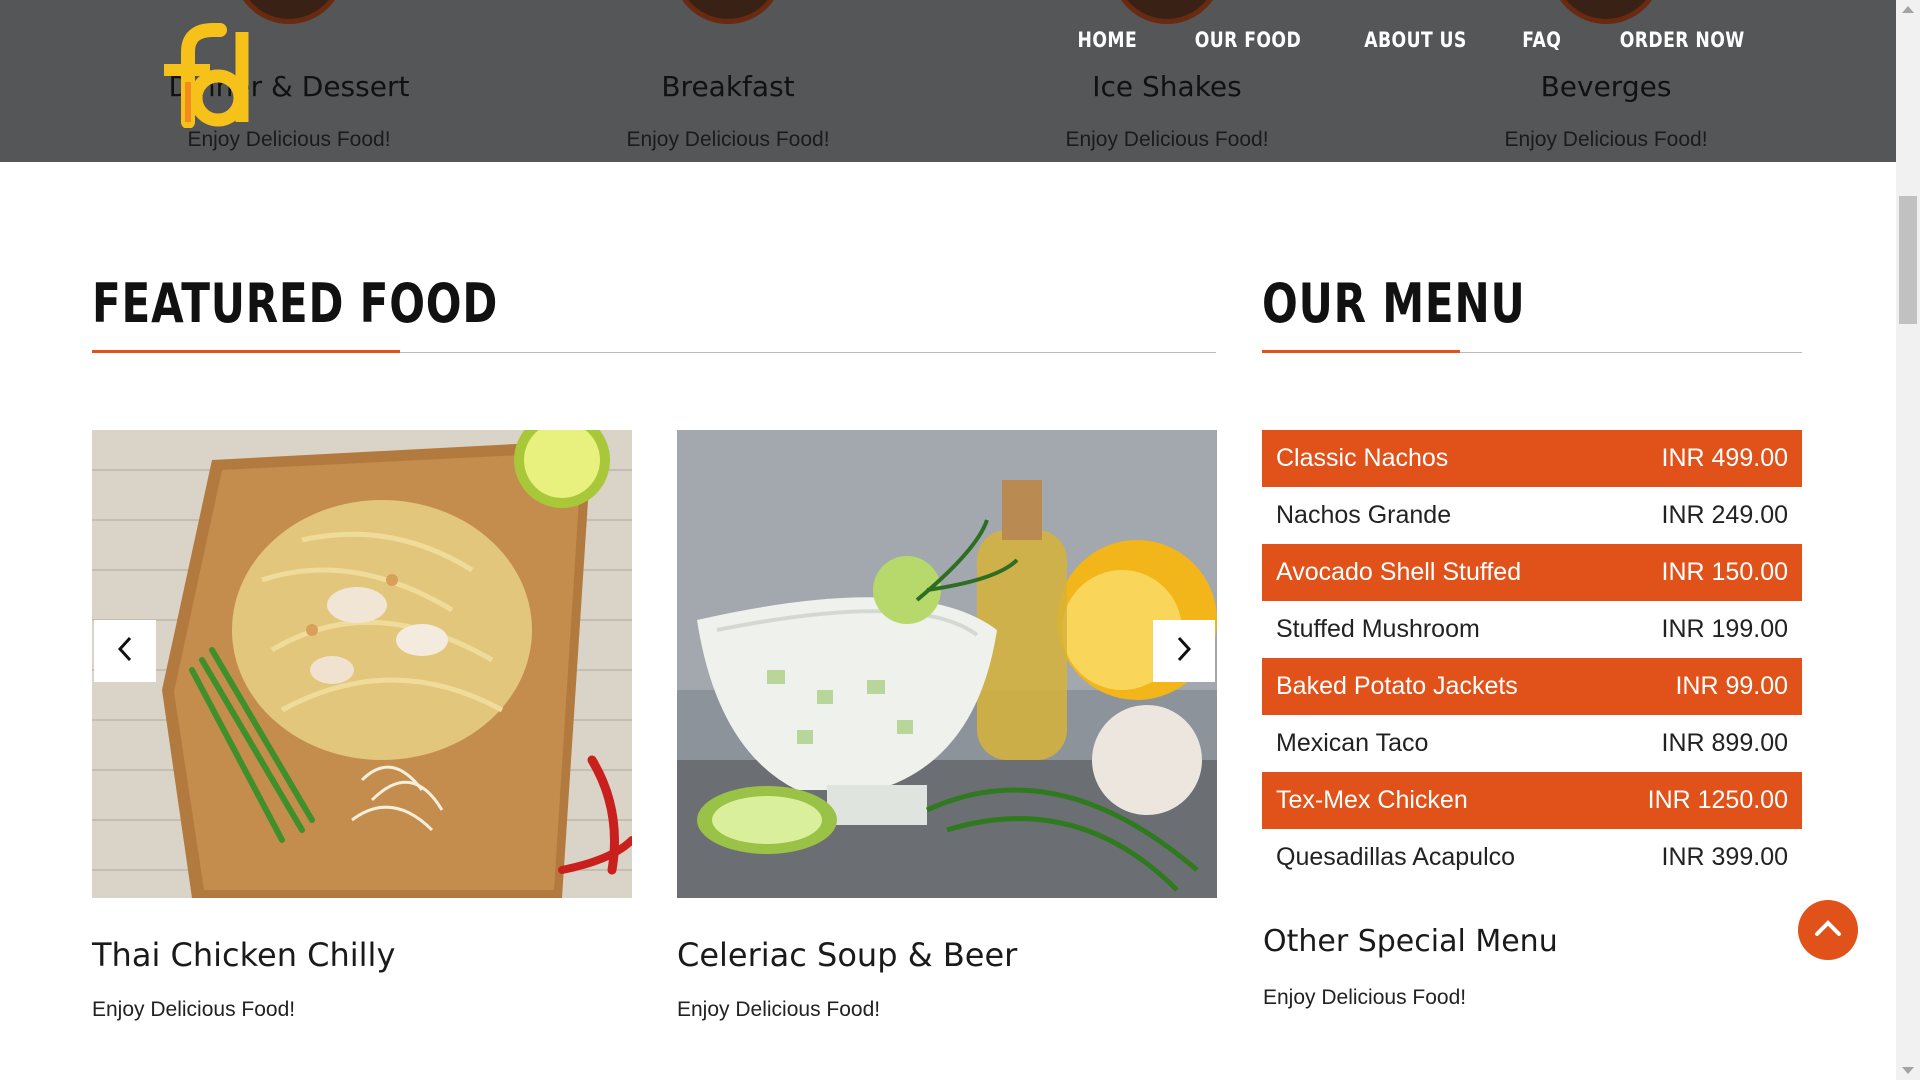 The image size is (1920, 1080). I want to click on nav-our-food: OUR FOOD, so click(1248, 40).